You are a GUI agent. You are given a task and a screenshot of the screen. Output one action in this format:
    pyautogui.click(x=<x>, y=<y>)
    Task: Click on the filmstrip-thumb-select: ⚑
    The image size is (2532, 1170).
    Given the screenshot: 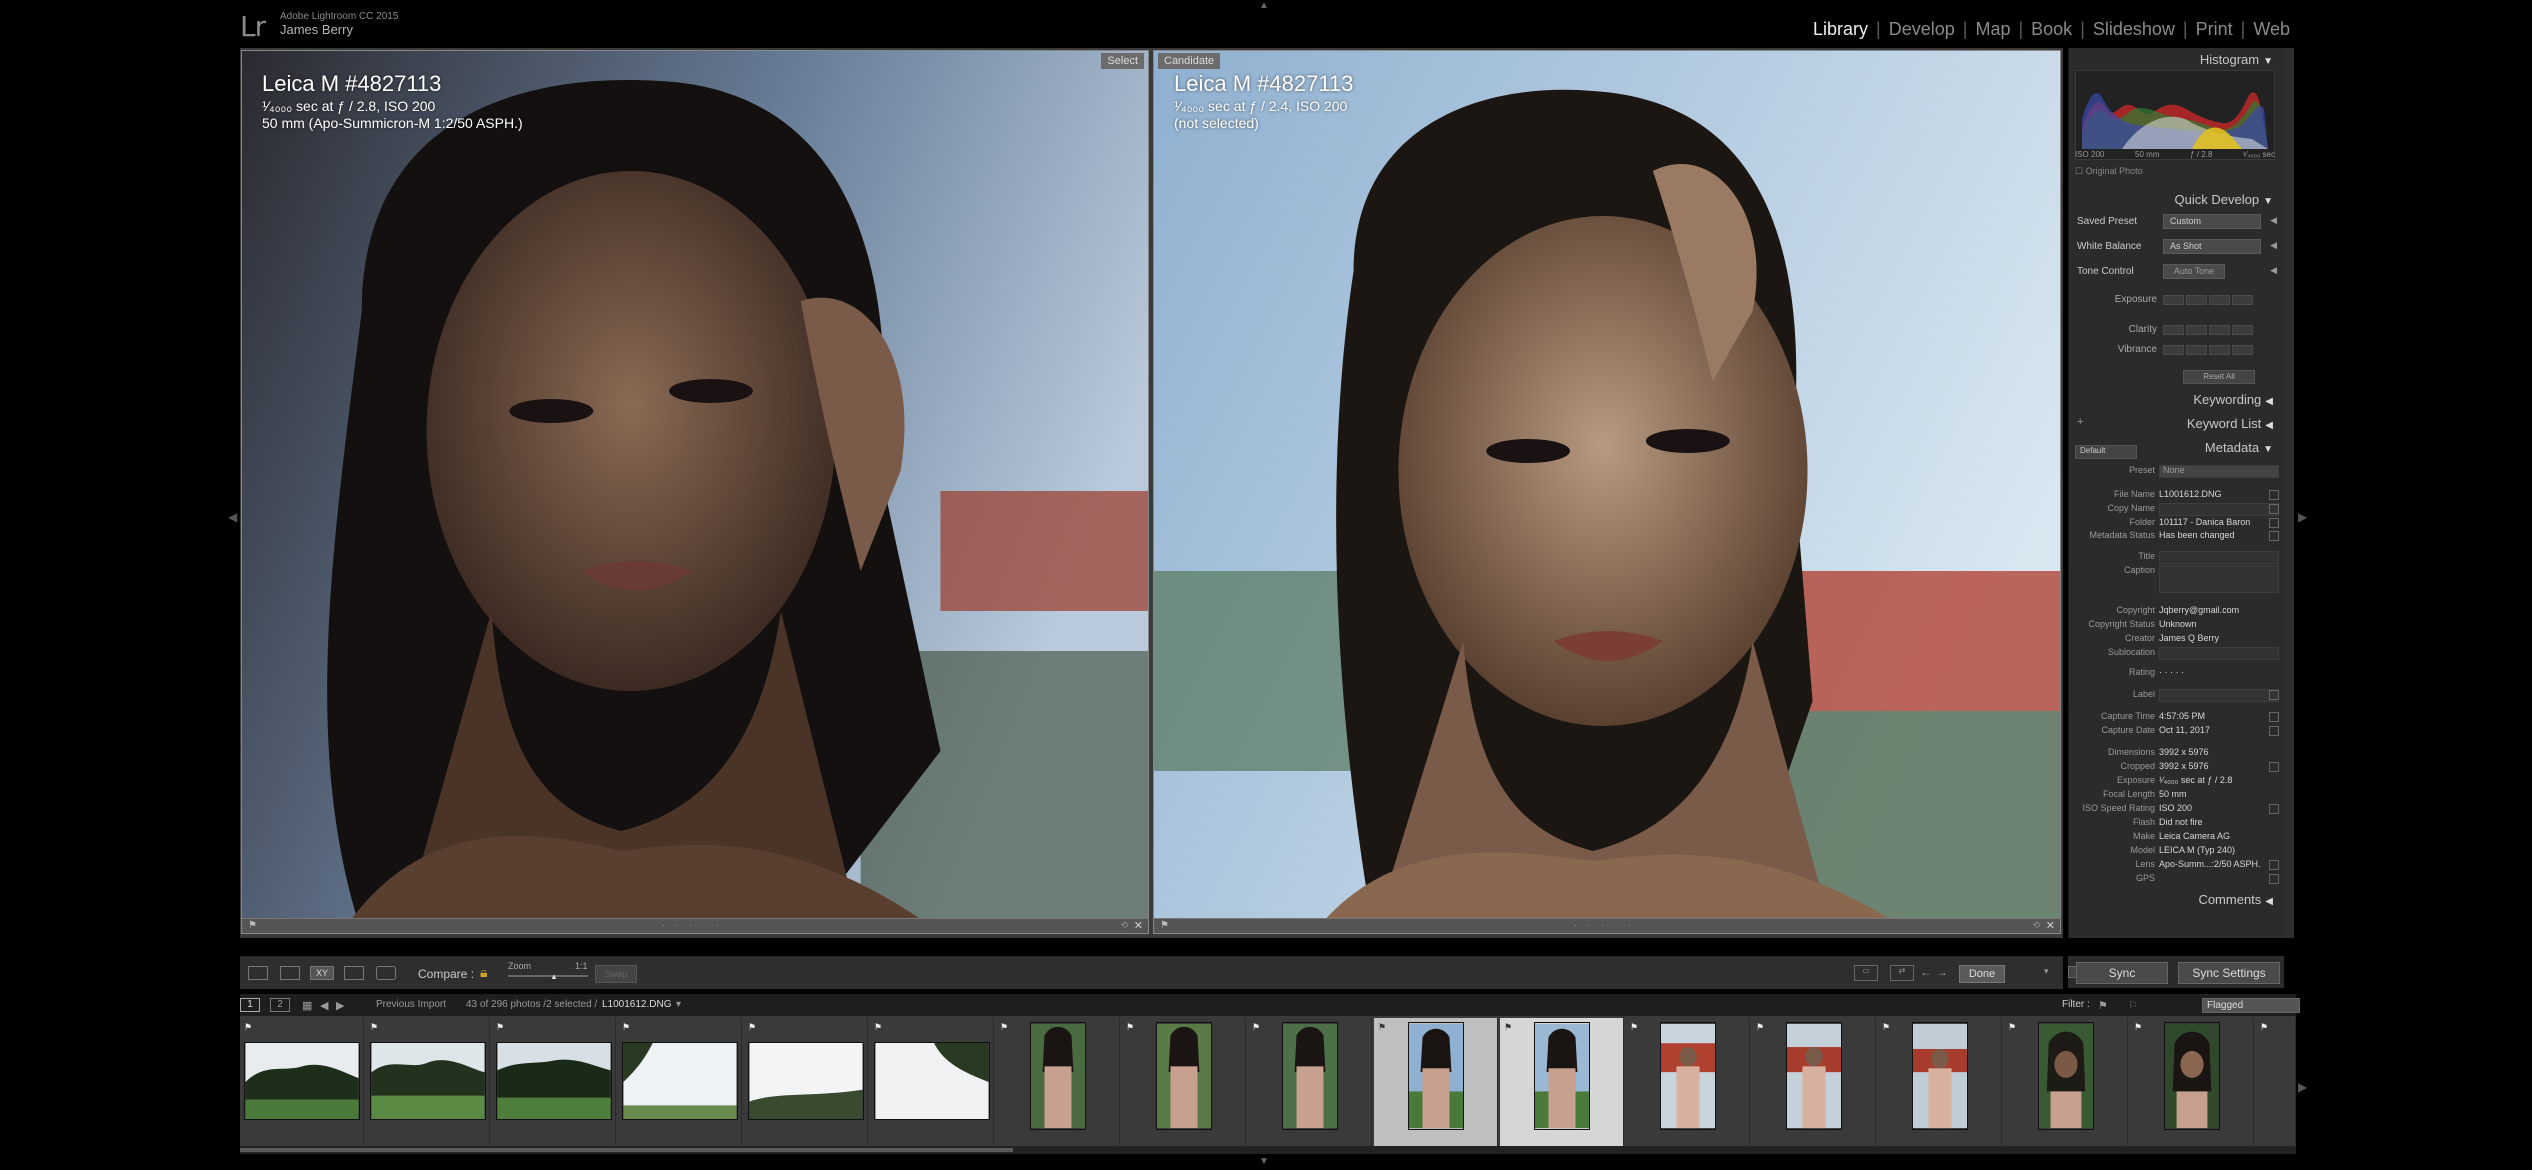 What is the action you would take?
    pyautogui.click(x=1436, y=1082)
    